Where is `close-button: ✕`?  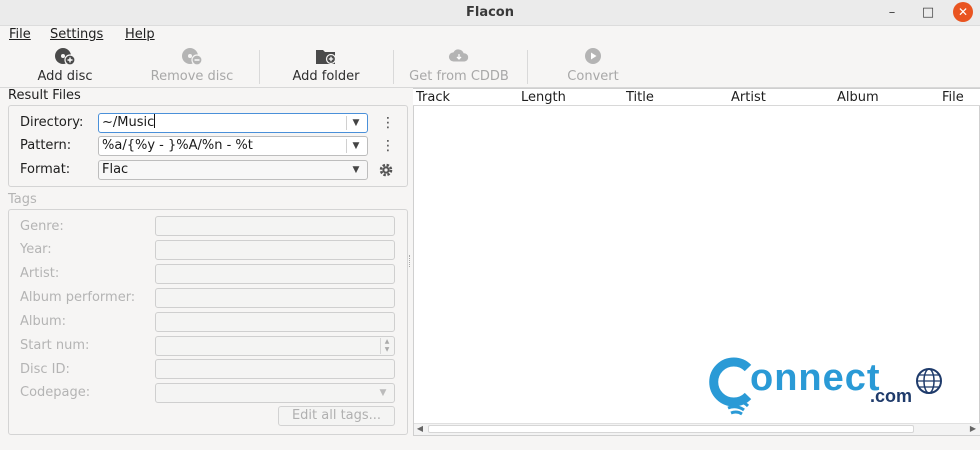
close-button: ✕ is located at coordinates (963, 12).